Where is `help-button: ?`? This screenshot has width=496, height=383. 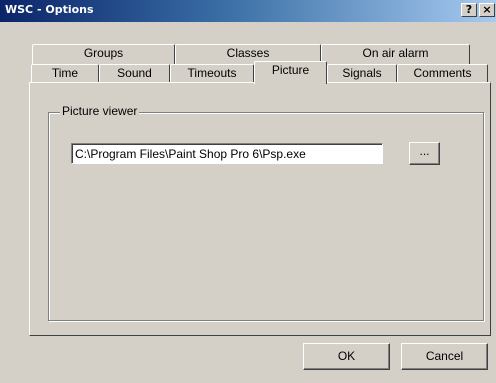
help-button: ? is located at coordinates (469, 10).